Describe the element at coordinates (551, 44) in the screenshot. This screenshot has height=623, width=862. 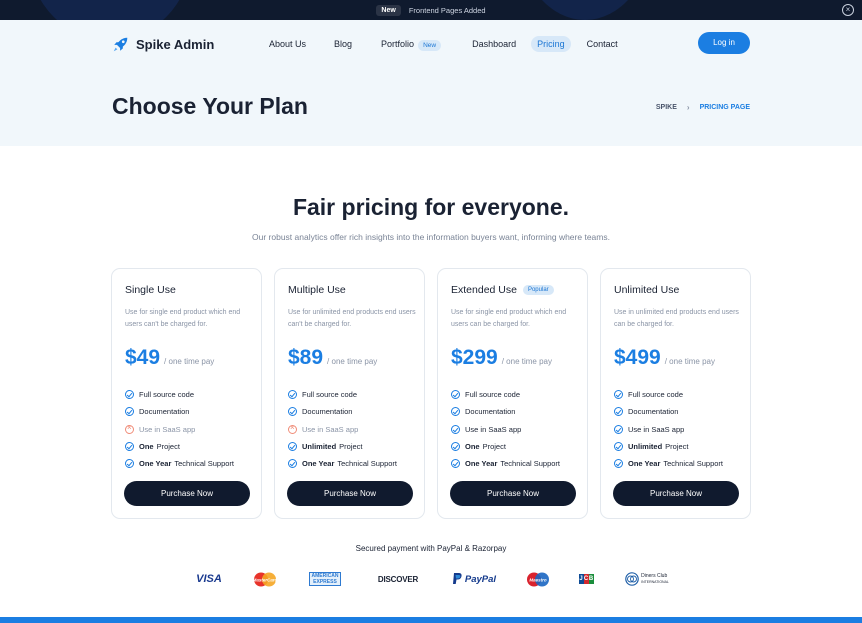
I see `nav-pricing: Pricing` at that location.